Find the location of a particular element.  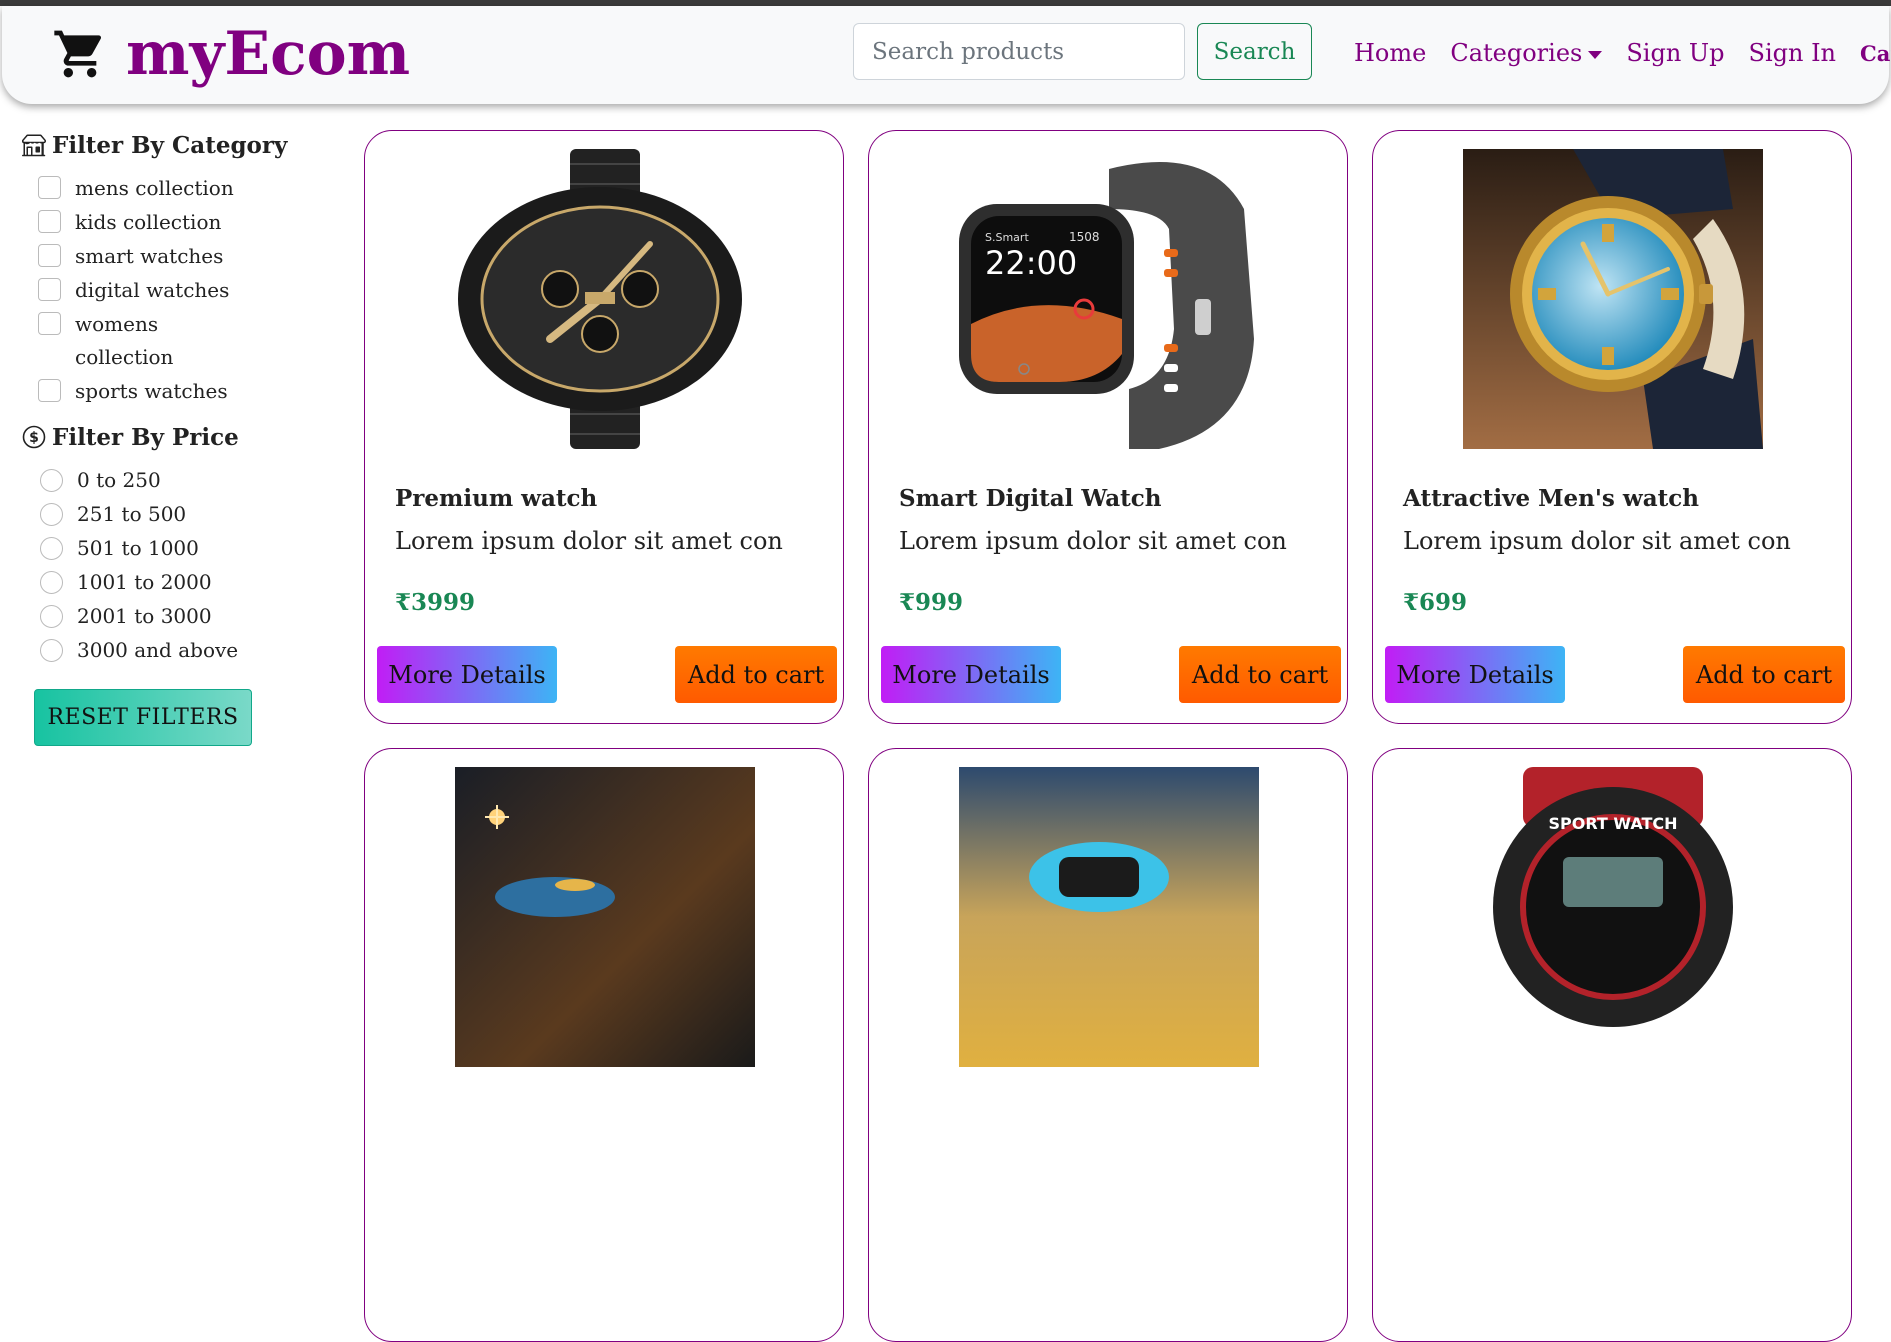

nav-categories-label: Categories is located at coordinates (1516, 53).